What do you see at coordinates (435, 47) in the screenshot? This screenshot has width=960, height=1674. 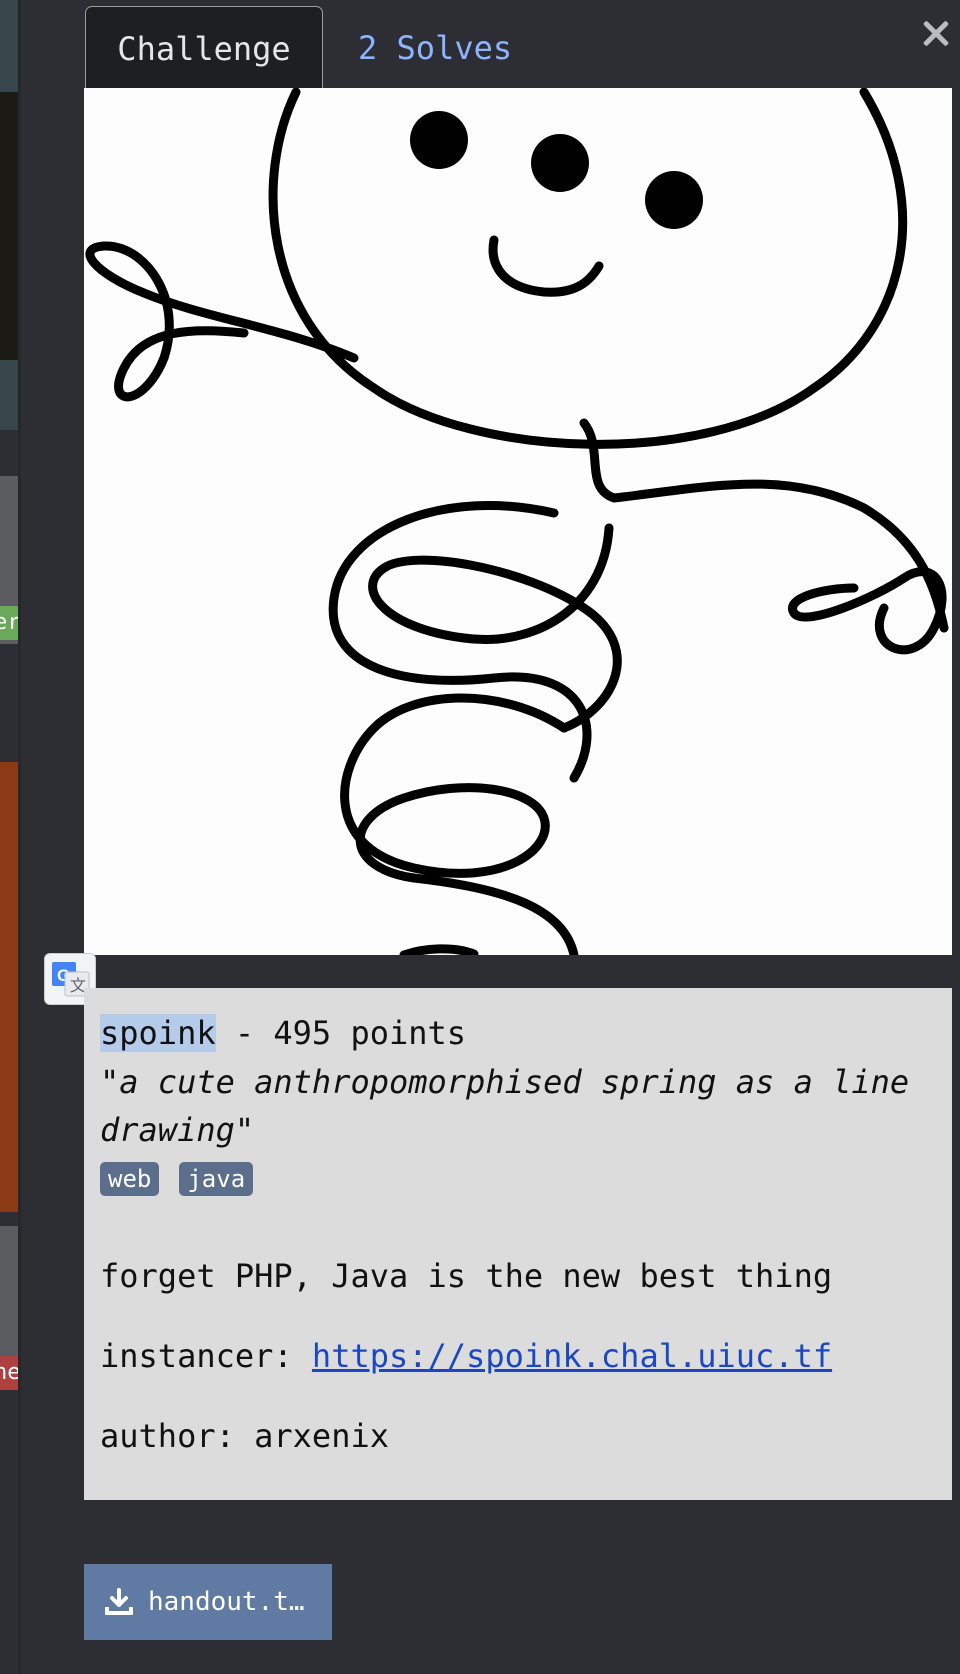 I see `tab-solves: 2 Solves` at bounding box center [435, 47].